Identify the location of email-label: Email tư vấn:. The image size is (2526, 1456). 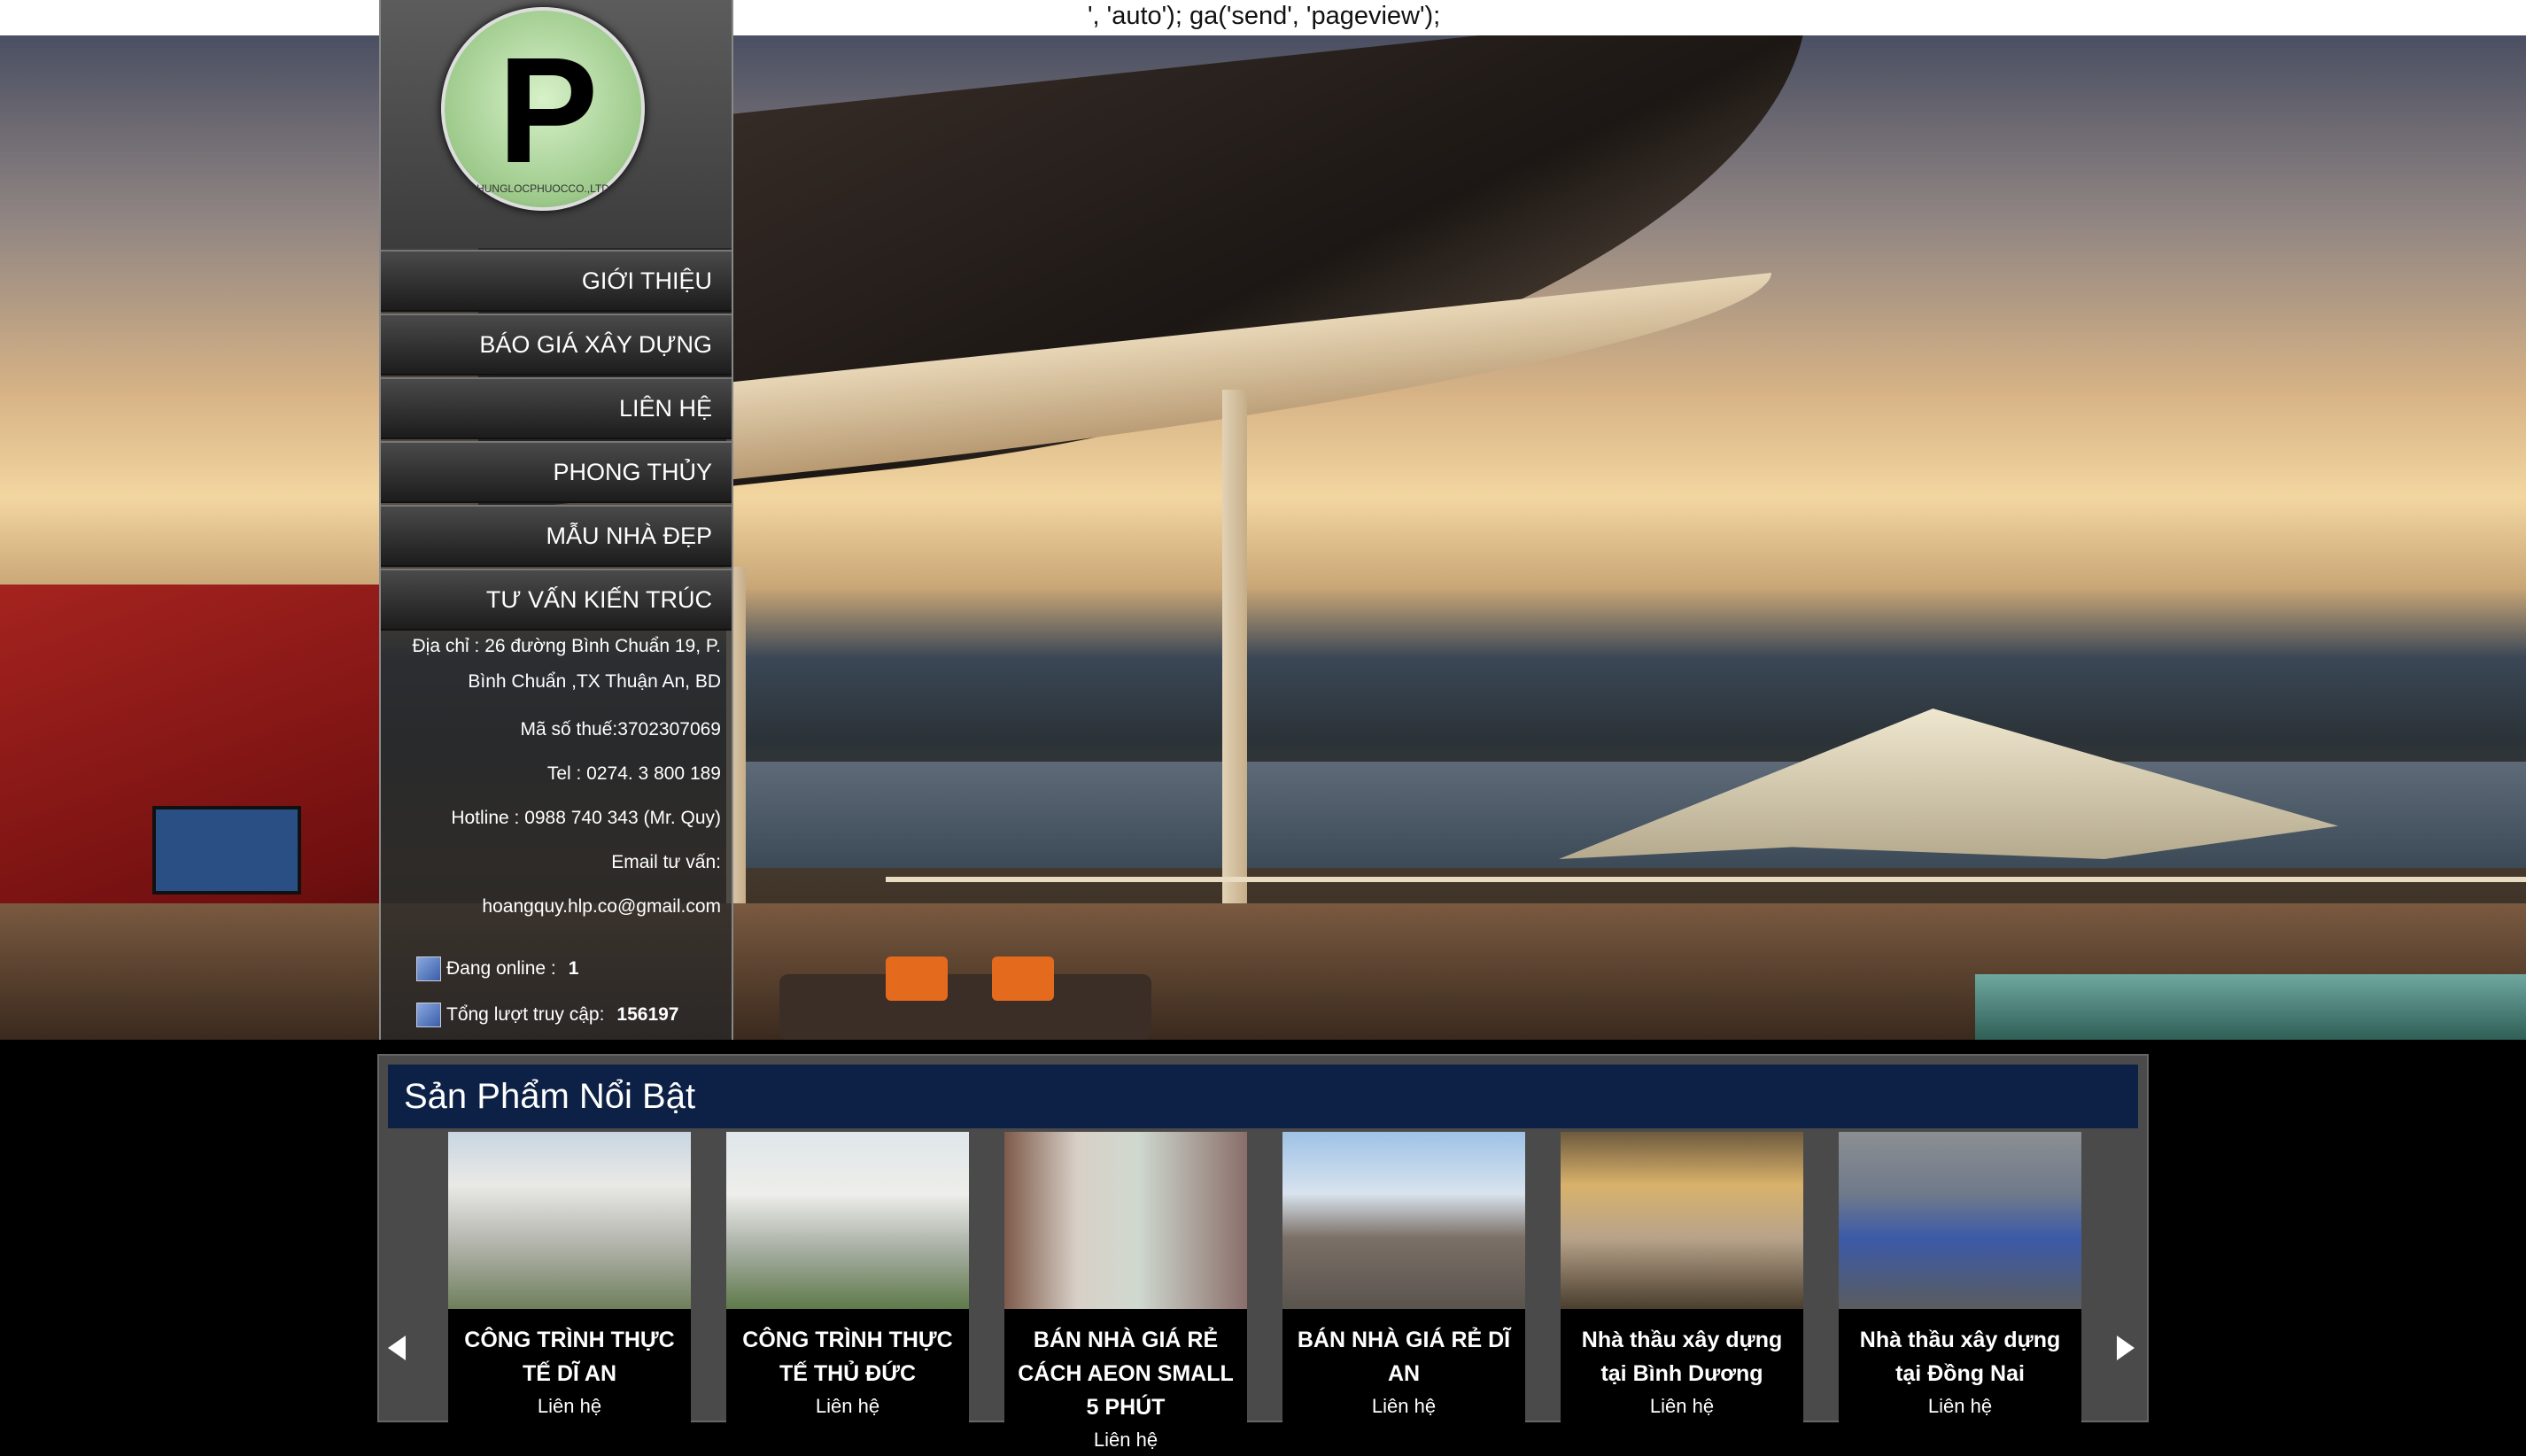
(666, 862).